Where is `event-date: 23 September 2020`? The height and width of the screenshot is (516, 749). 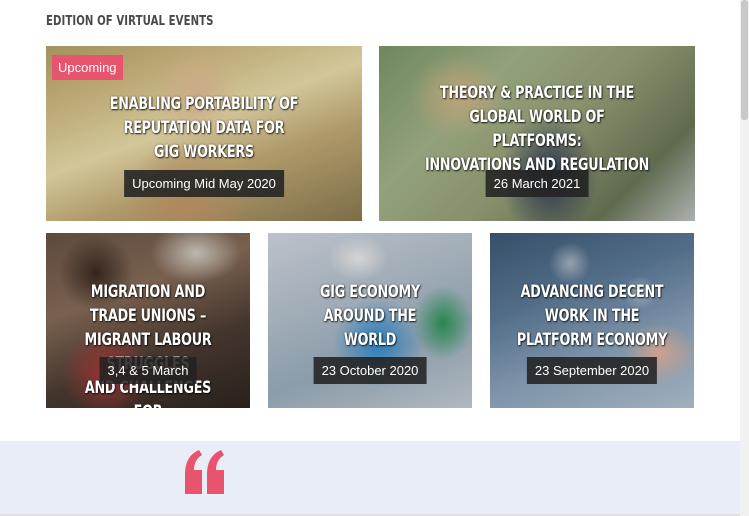 event-date: 23 September 2020 is located at coordinates (592, 370).